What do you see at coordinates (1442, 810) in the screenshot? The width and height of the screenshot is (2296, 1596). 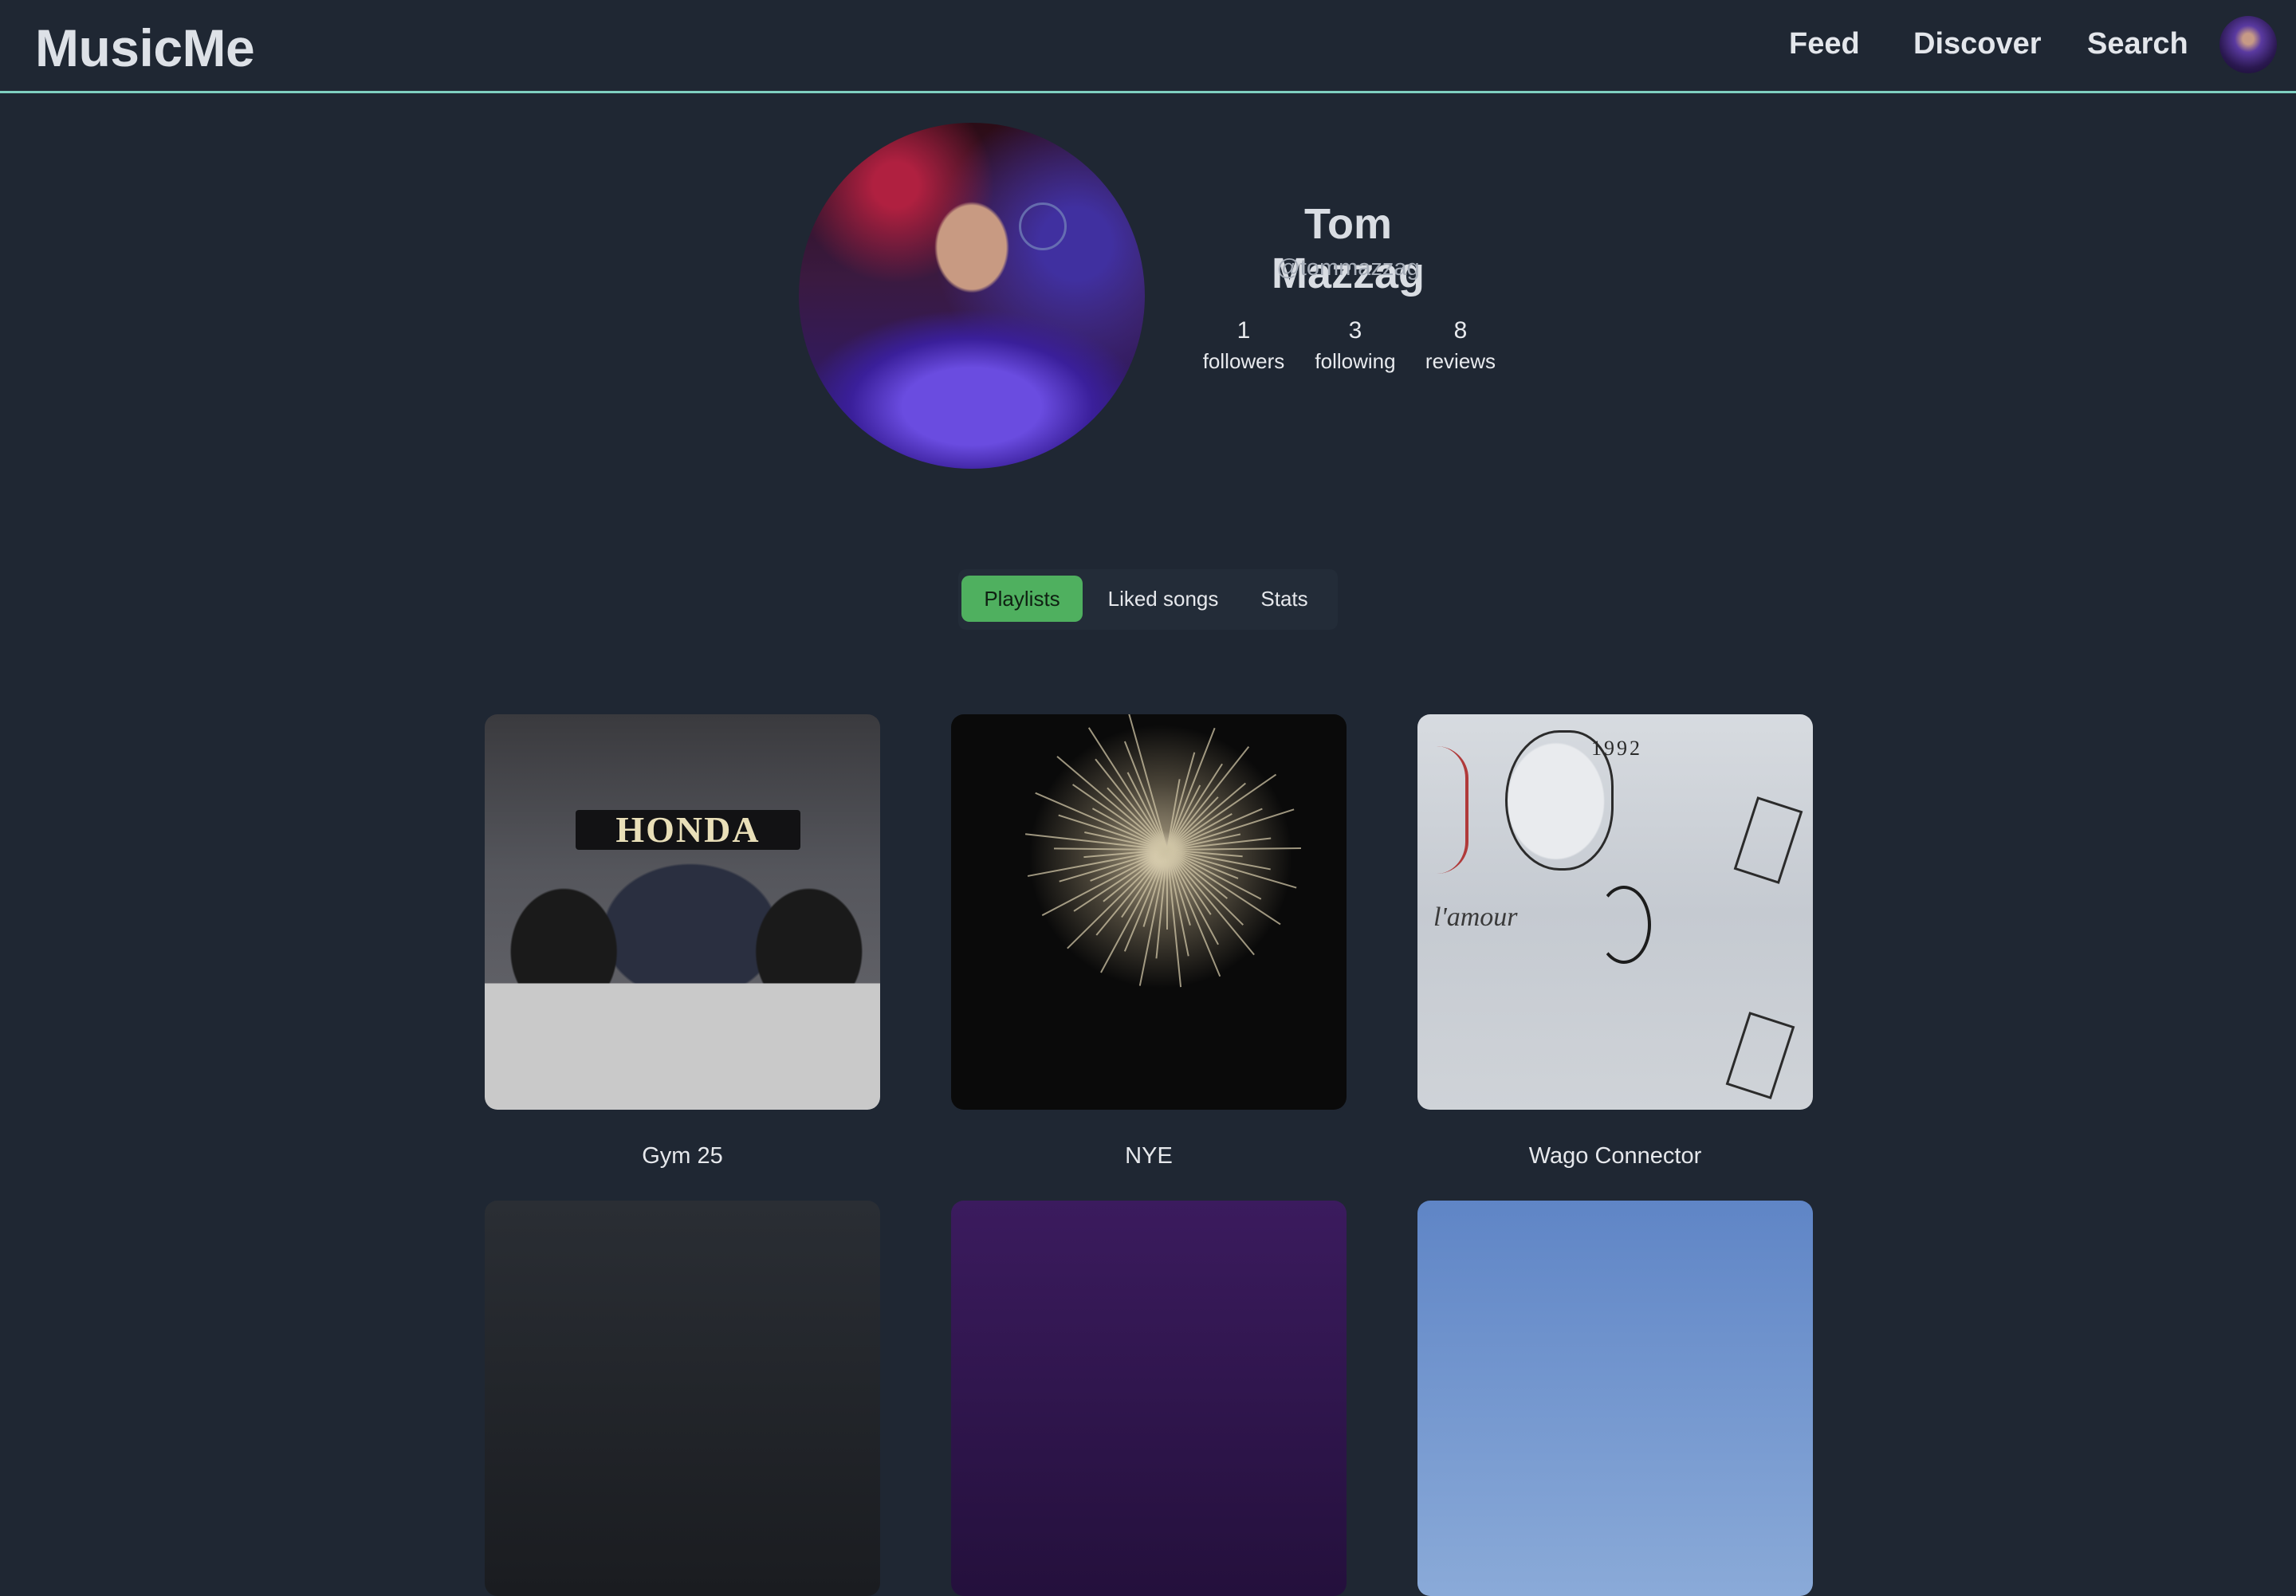 I see `cover-scorpion-drawing` at bounding box center [1442, 810].